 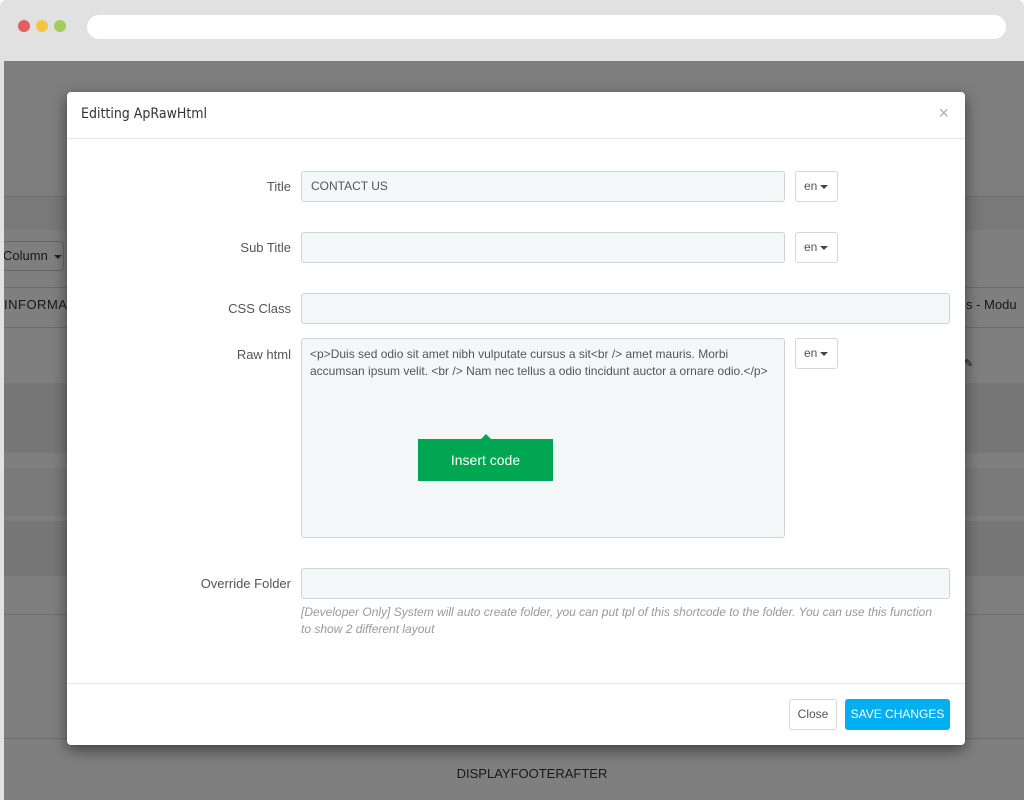 What do you see at coordinates (278, 186) in the screenshot?
I see `title-label: Title` at bounding box center [278, 186].